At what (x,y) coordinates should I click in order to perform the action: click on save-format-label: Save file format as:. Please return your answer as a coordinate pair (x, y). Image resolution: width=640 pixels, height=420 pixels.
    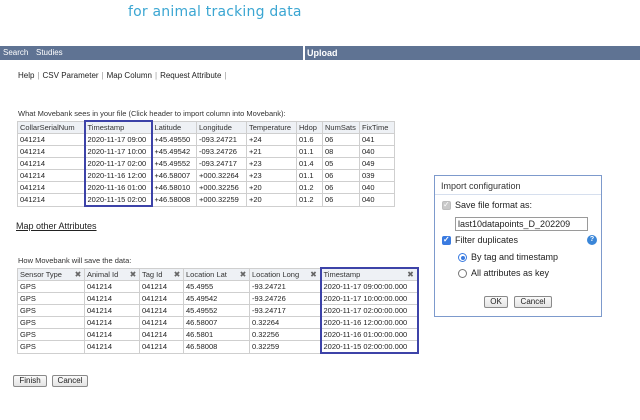
    Looking at the image, I should click on (494, 205).